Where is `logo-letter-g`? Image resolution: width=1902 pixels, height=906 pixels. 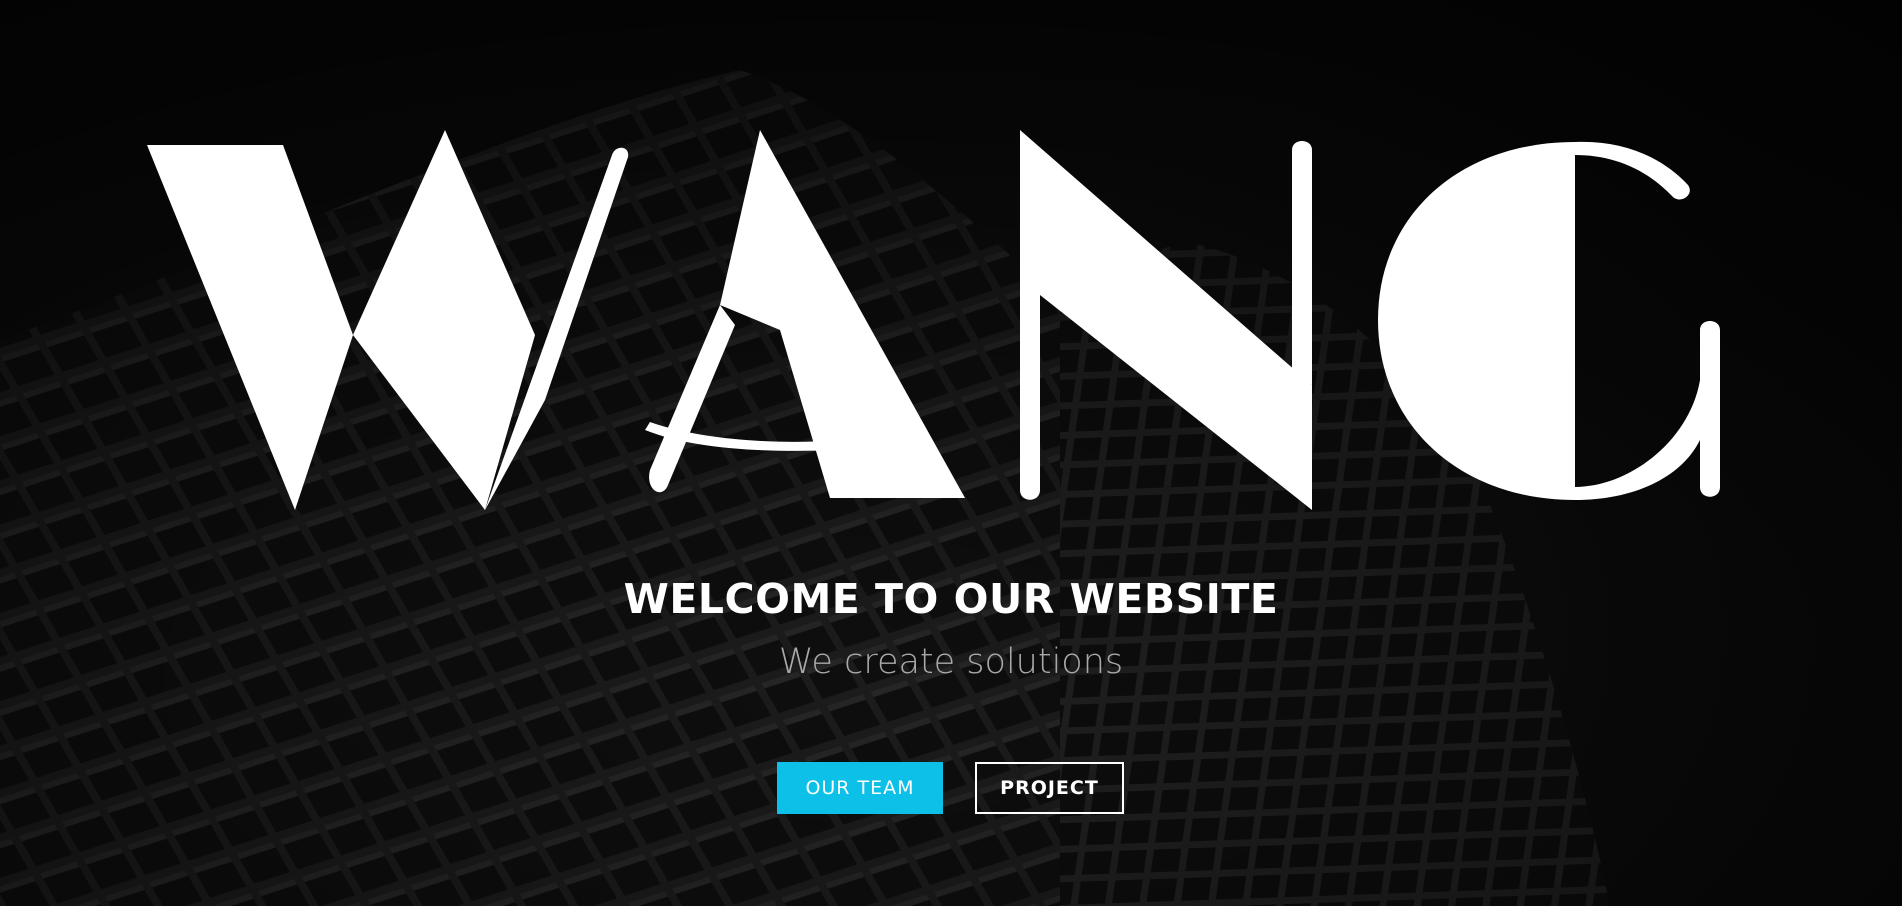 logo-letter-g is located at coordinates (1549, 320).